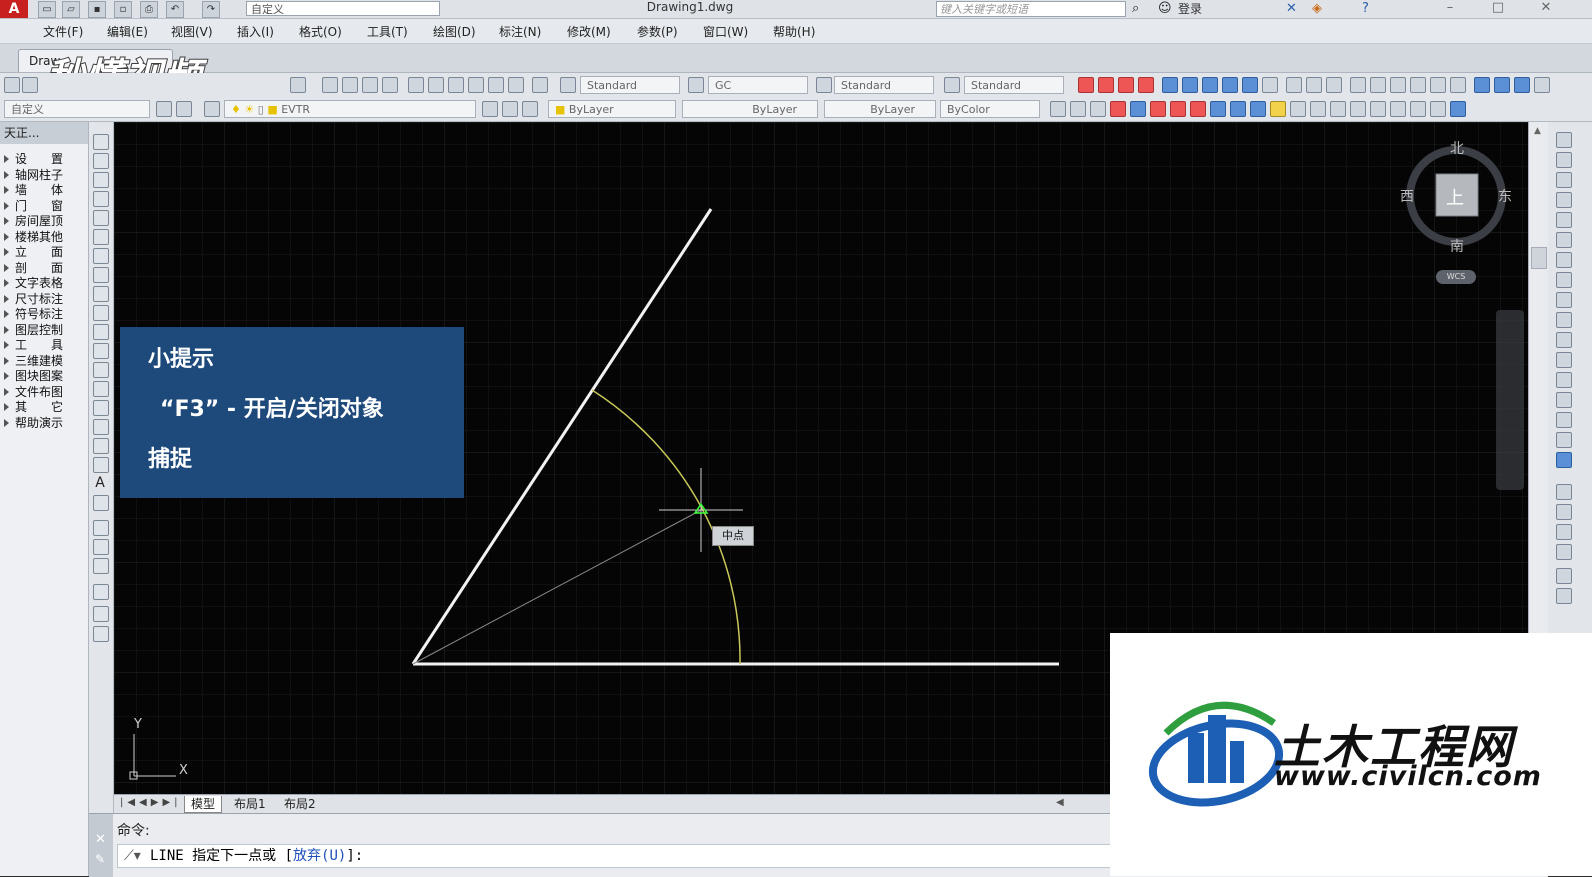  I want to click on multileader-style-select: Standard, so click(1014, 85).